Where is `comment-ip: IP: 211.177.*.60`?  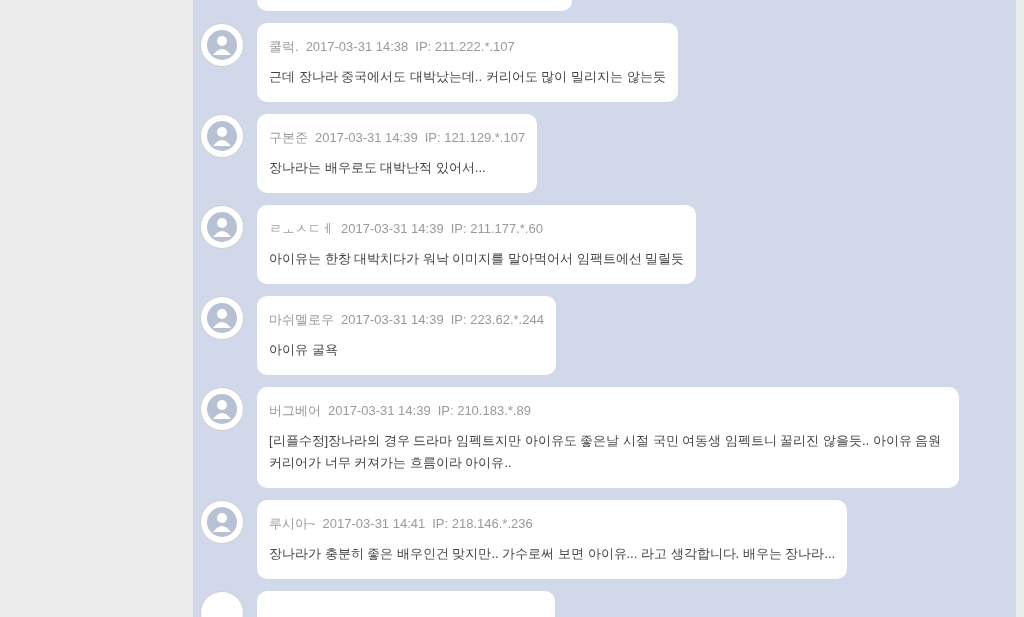
comment-ip: IP: 211.177.*.60 is located at coordinates (496, 229).